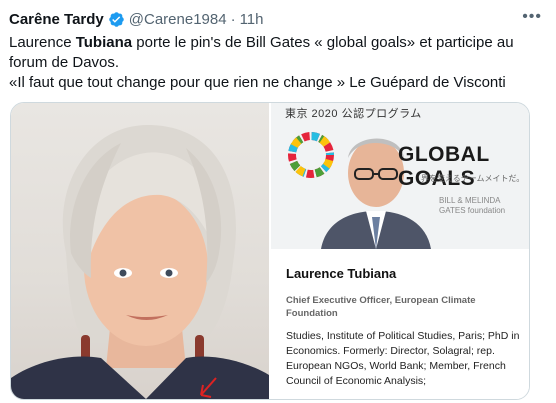 Image resolution: width=556 pixels, height=403 pixels. What do you see at coordinates (275, 19) in the screenshot?
I see `tweet-header: Carêne Tardy @Carene1984 · 11h •••` at bounding box center [275, 19].